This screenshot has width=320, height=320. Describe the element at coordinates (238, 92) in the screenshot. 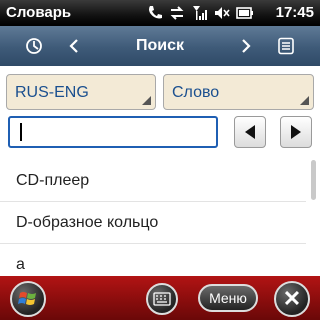

I see `search-mode-dropdown: Слово` at that location.